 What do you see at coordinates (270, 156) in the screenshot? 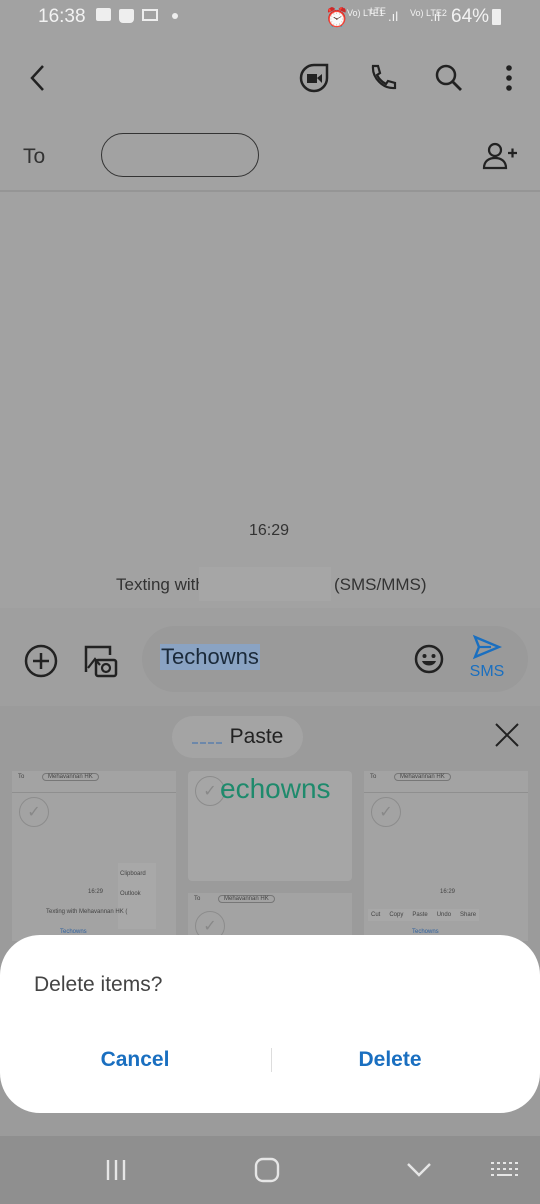
I see `recipient-bar: To` at bounding box center [270, 156].